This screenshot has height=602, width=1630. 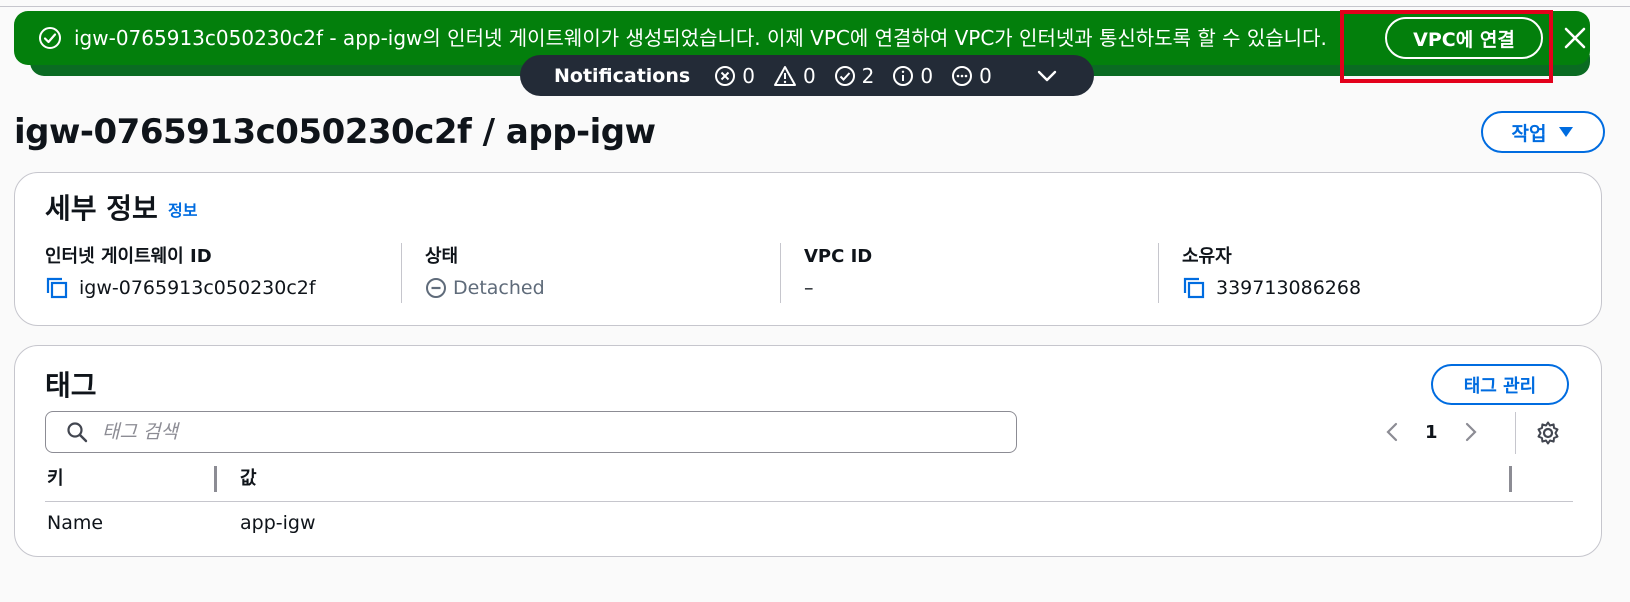 I want to click on pager-divider, so click(x=1515, y=433).